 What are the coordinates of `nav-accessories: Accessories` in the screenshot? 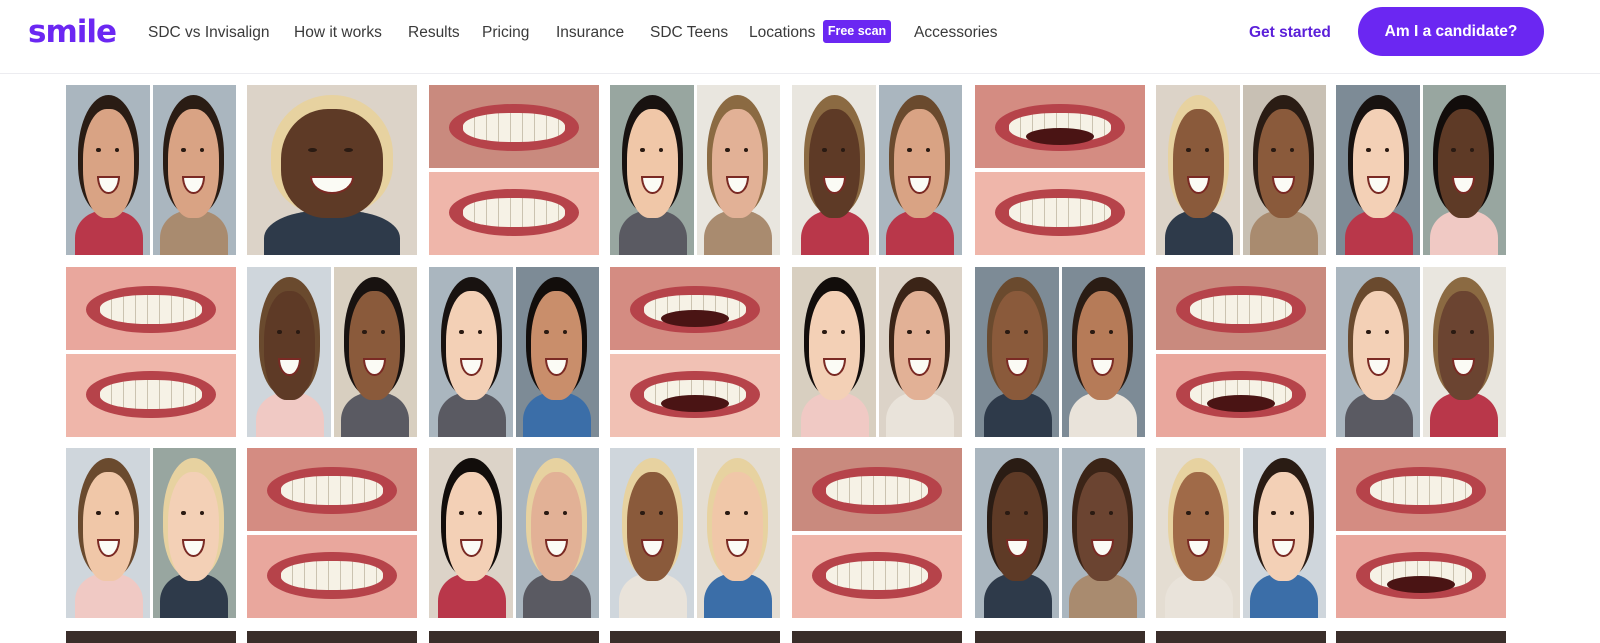 It's located at (956, 33).